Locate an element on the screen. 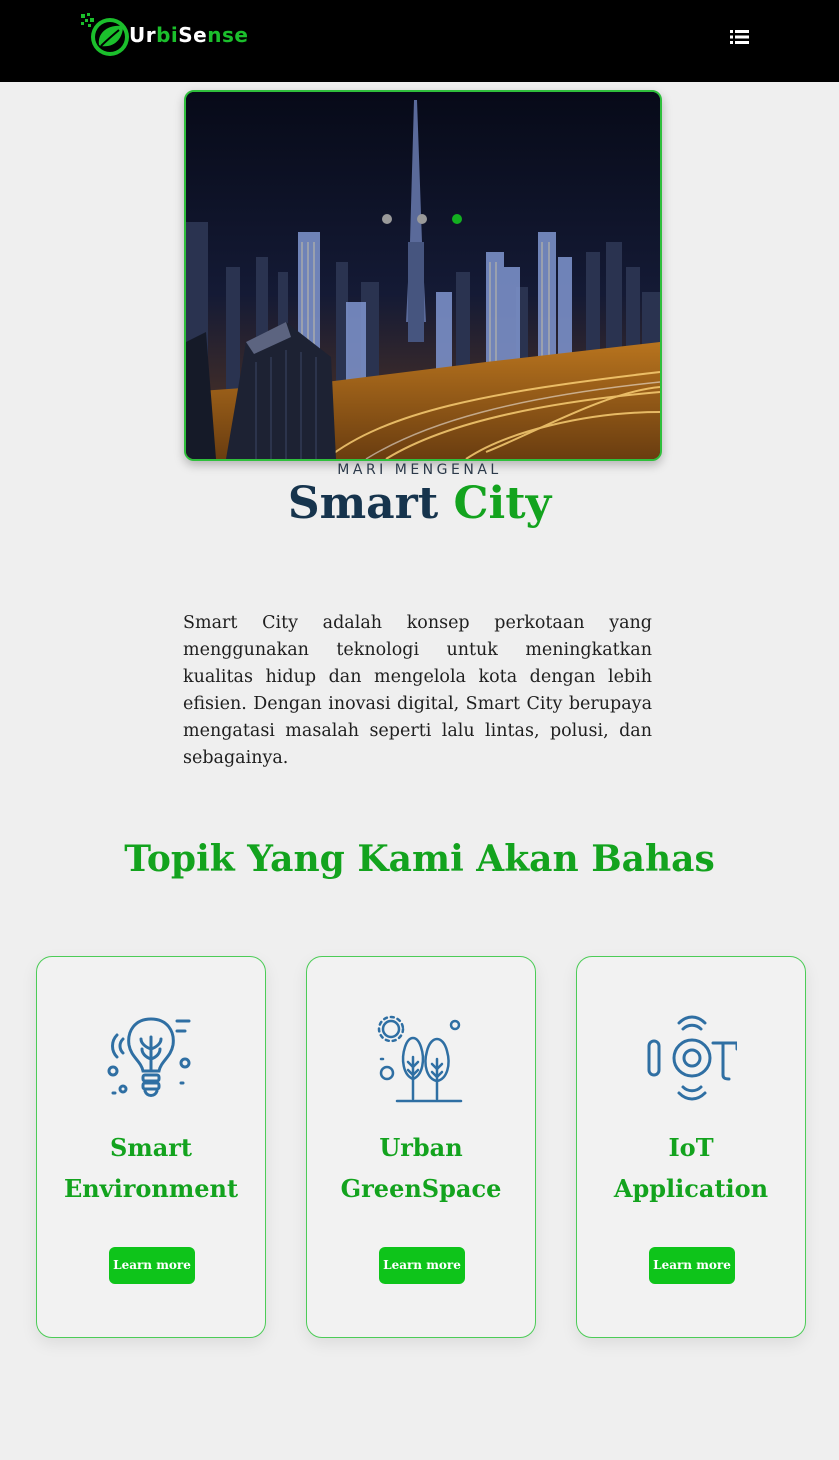 The height and width of the screenshot is (1460, 839). city-skyline-image is located at coordinates (423, 275).